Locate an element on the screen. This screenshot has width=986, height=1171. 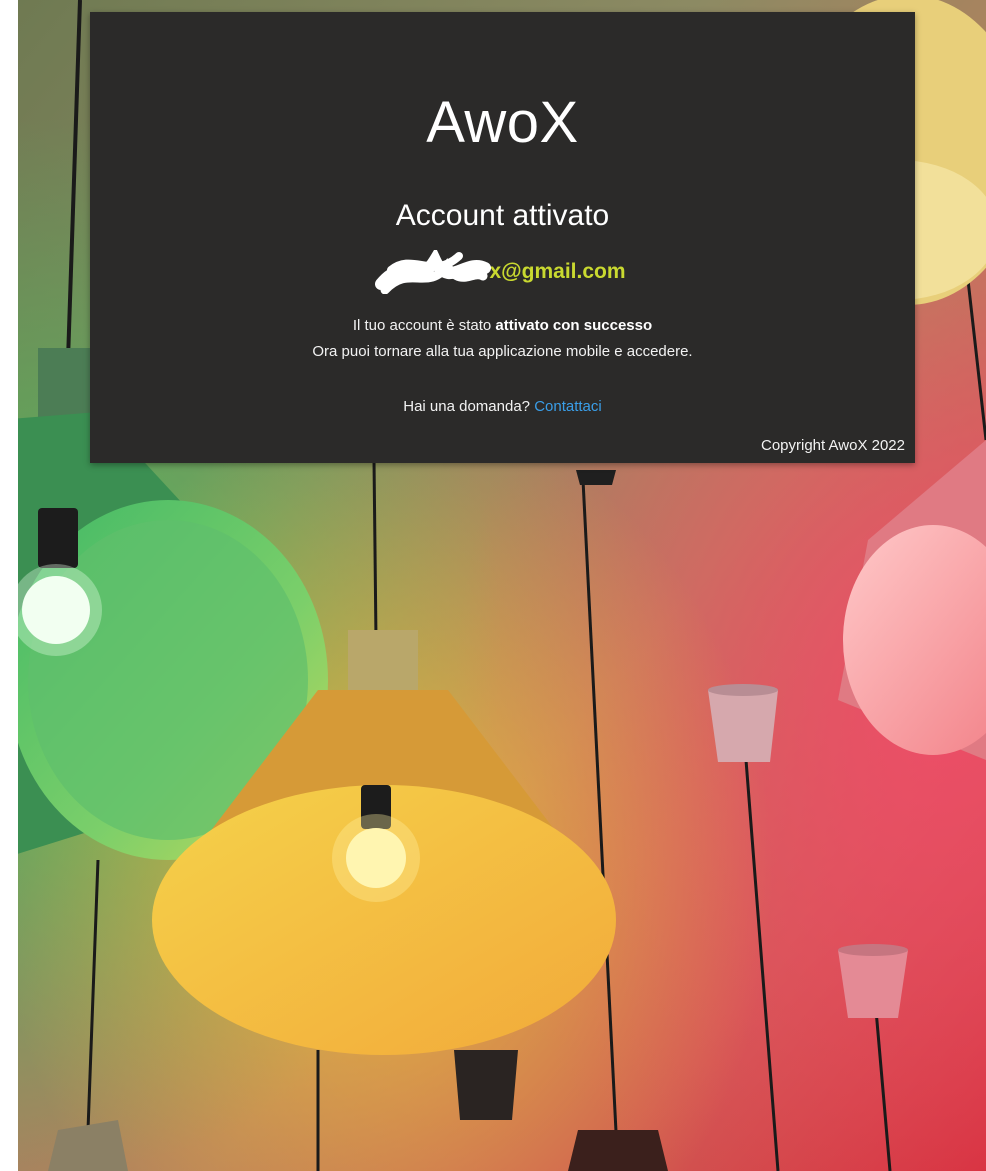
contact-row: Hai una domanda? Contattaci is located at coordinates (502, 407).